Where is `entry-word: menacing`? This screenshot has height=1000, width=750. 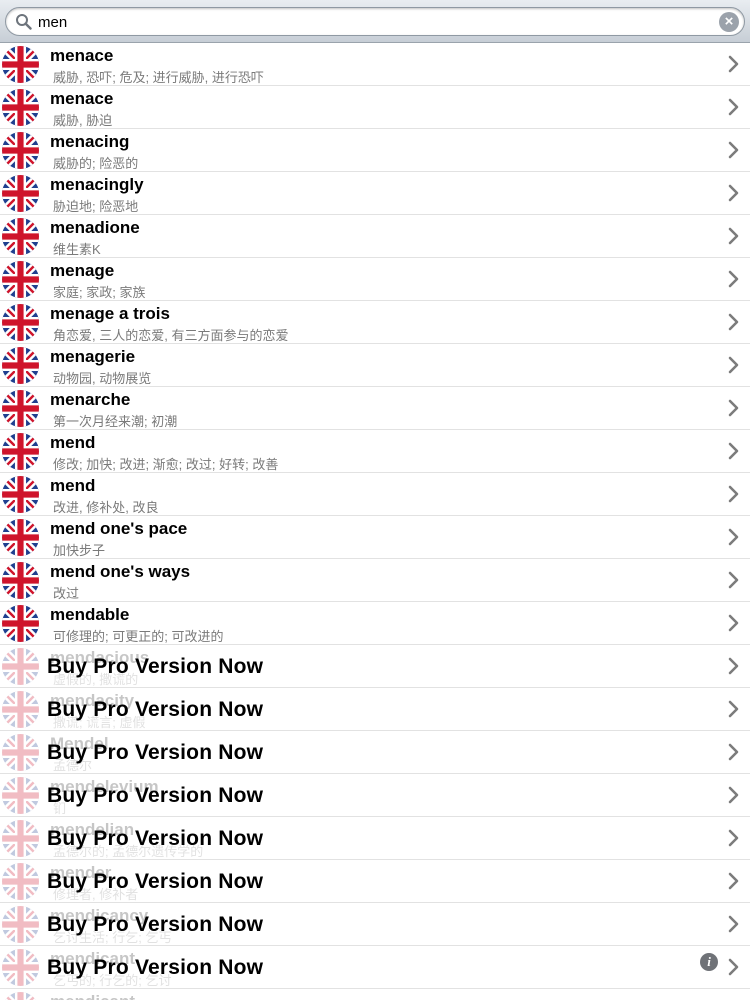
entry-word: menacing is located at coordinates (90, 141).